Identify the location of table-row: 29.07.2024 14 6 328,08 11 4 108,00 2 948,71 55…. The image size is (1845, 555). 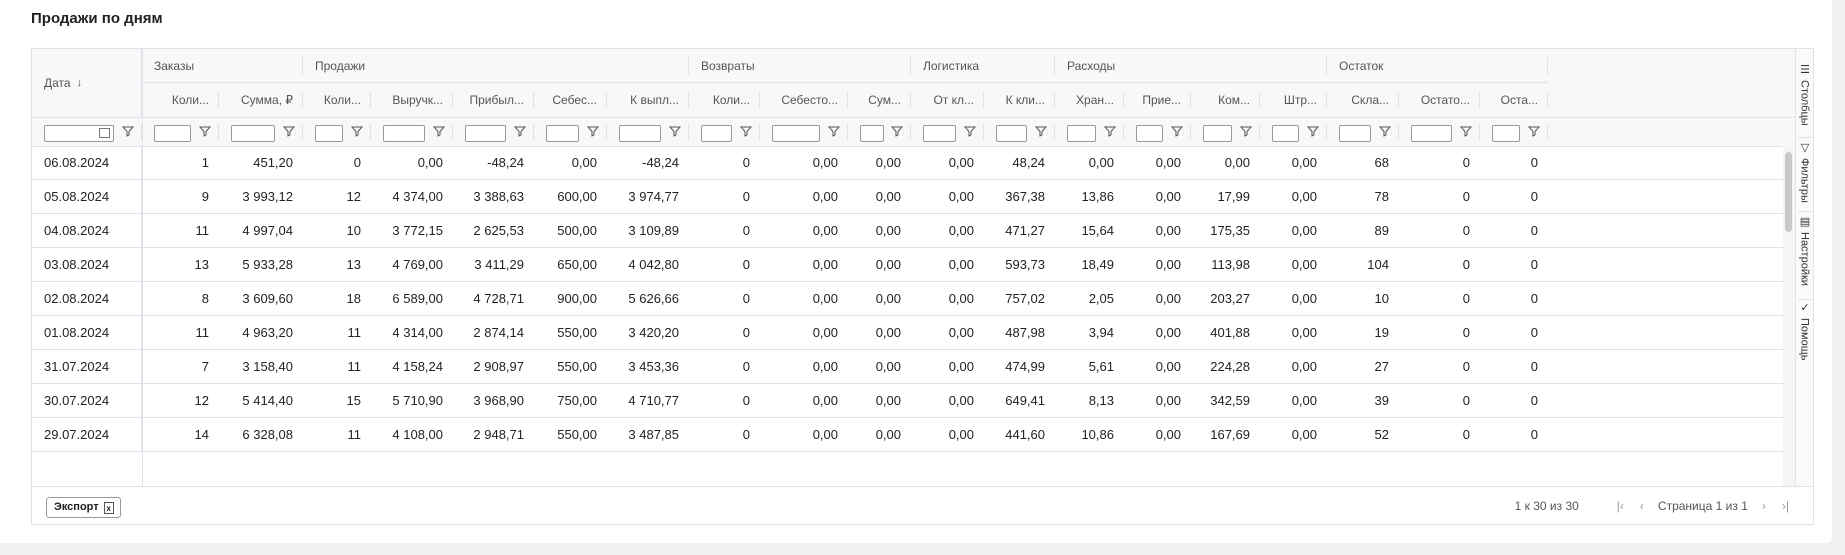
(913, 435).